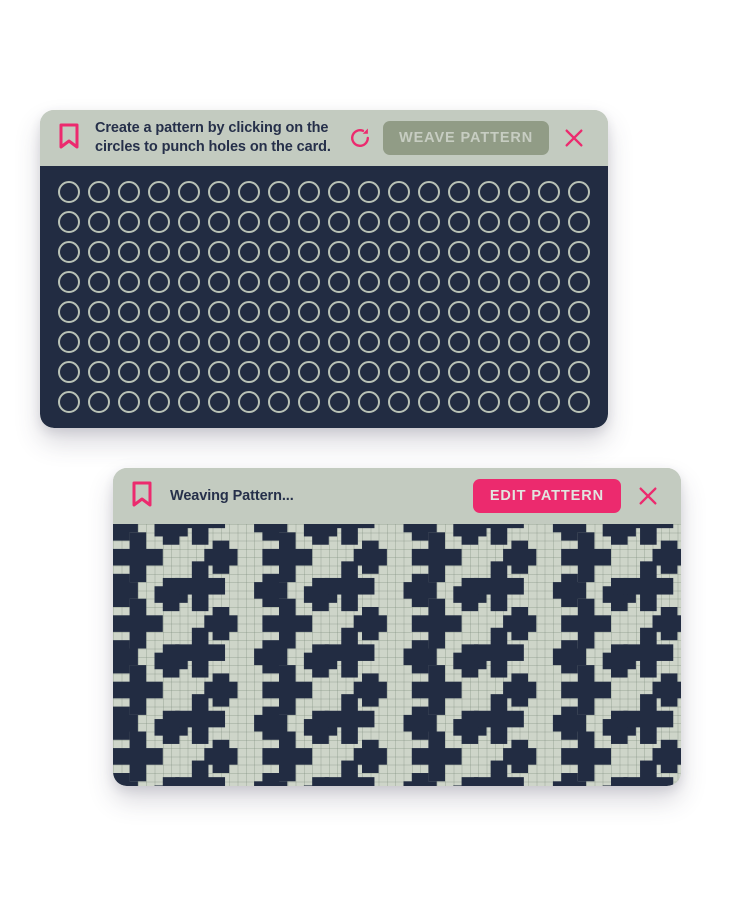 This screenshot has height=900, width=737. I want to click on edit-pattern-button: EDIT PATTERN, so click(546, 496).